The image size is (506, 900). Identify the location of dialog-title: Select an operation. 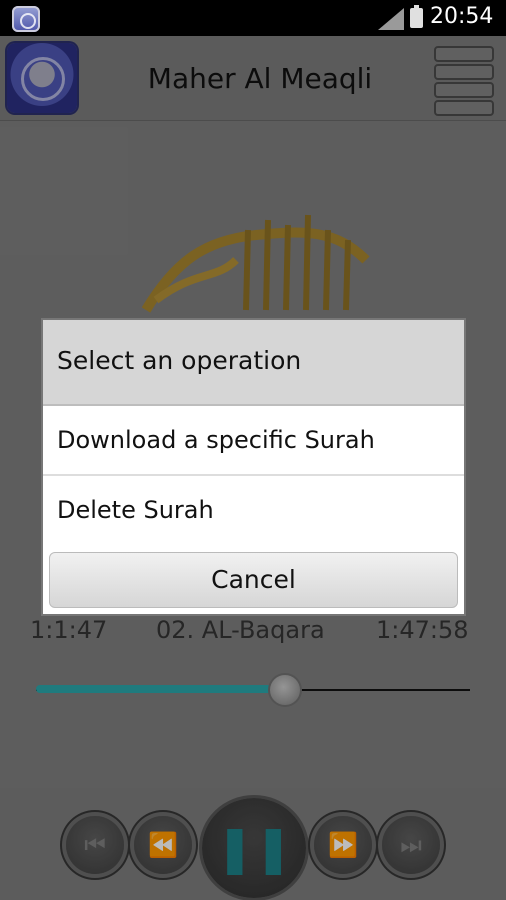
(179, 360).